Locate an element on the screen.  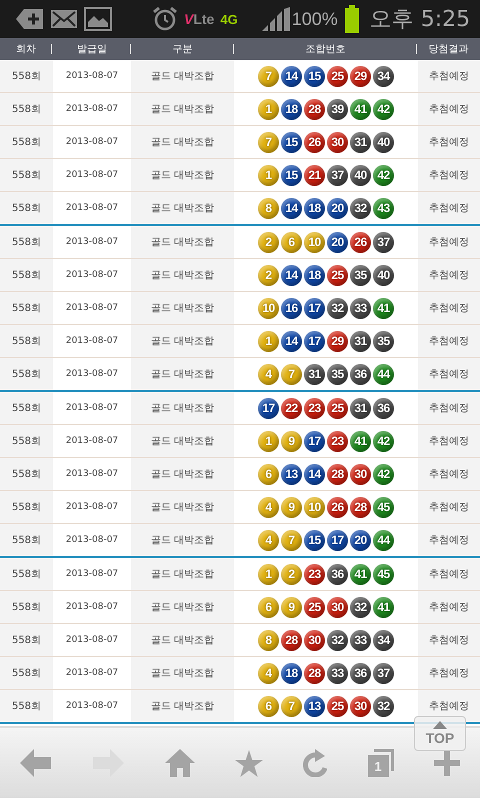
up-triangle-icon is located at coordinates (440, 725).